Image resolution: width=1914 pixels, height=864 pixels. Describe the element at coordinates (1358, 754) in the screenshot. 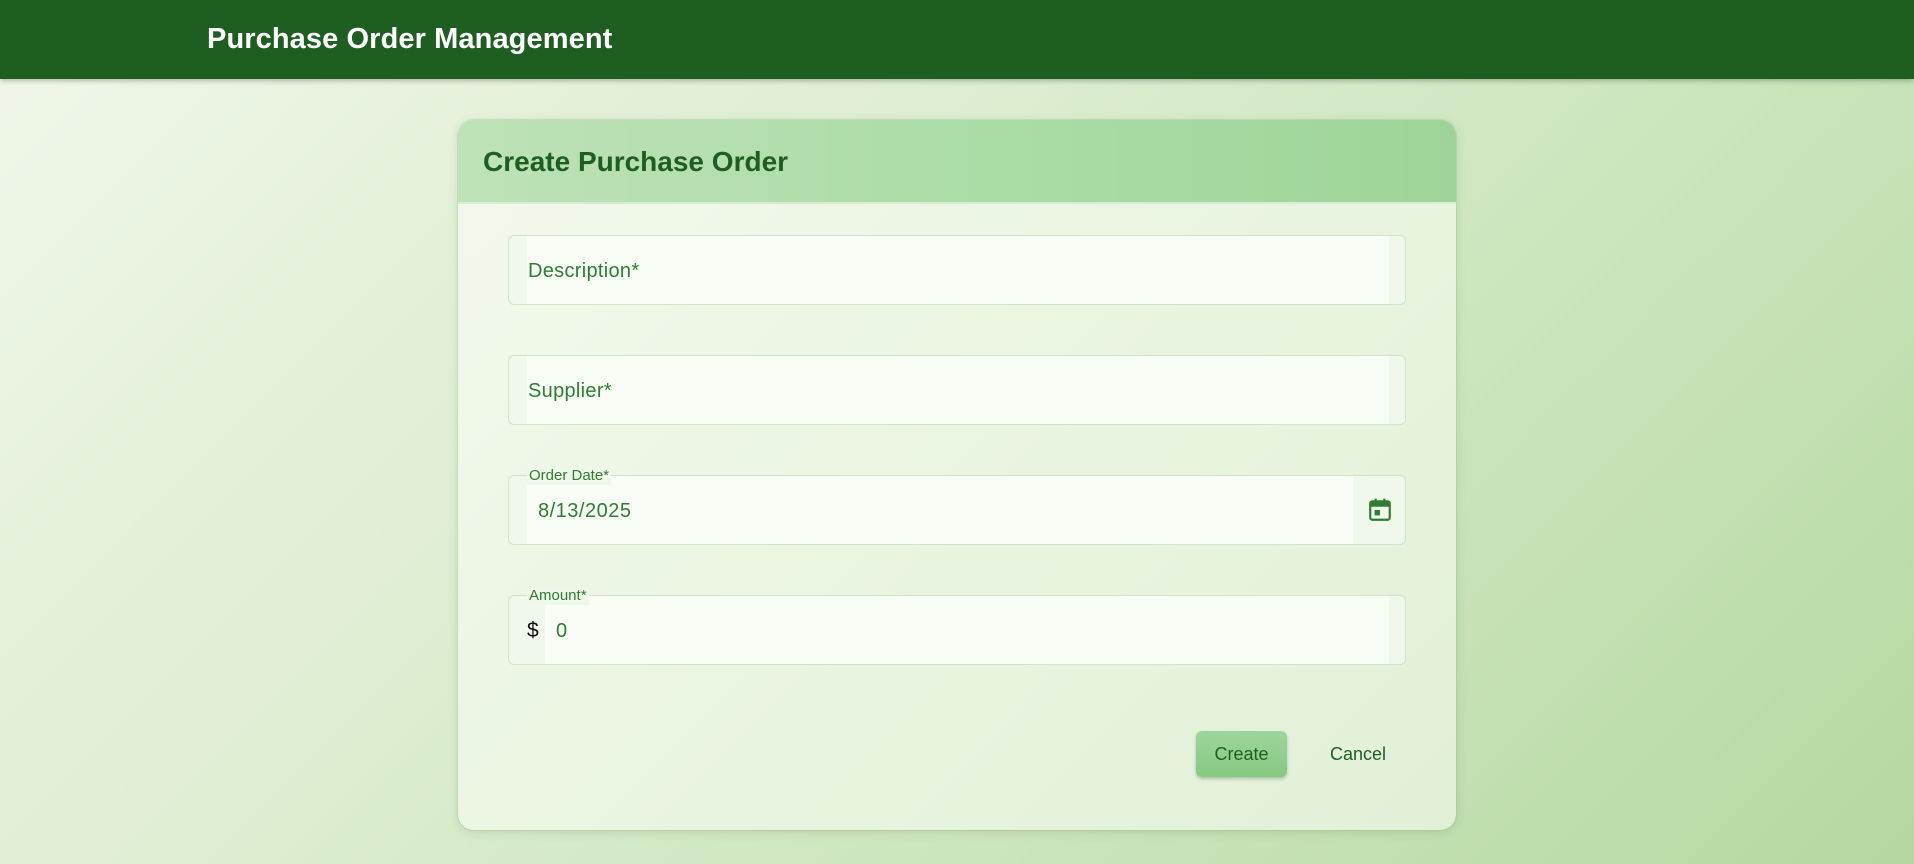

I see `cancel-button: Cancel` at that location.